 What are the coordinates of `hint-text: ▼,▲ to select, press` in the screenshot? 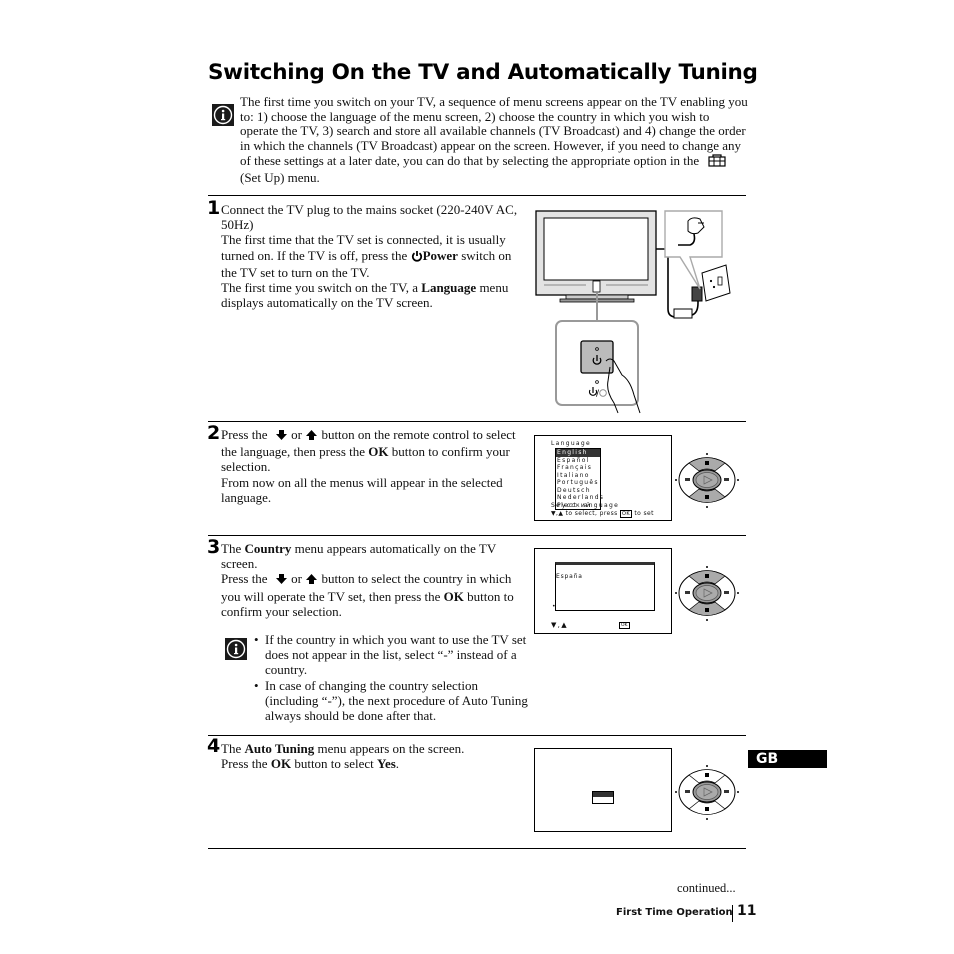 It's located at (584, 513).